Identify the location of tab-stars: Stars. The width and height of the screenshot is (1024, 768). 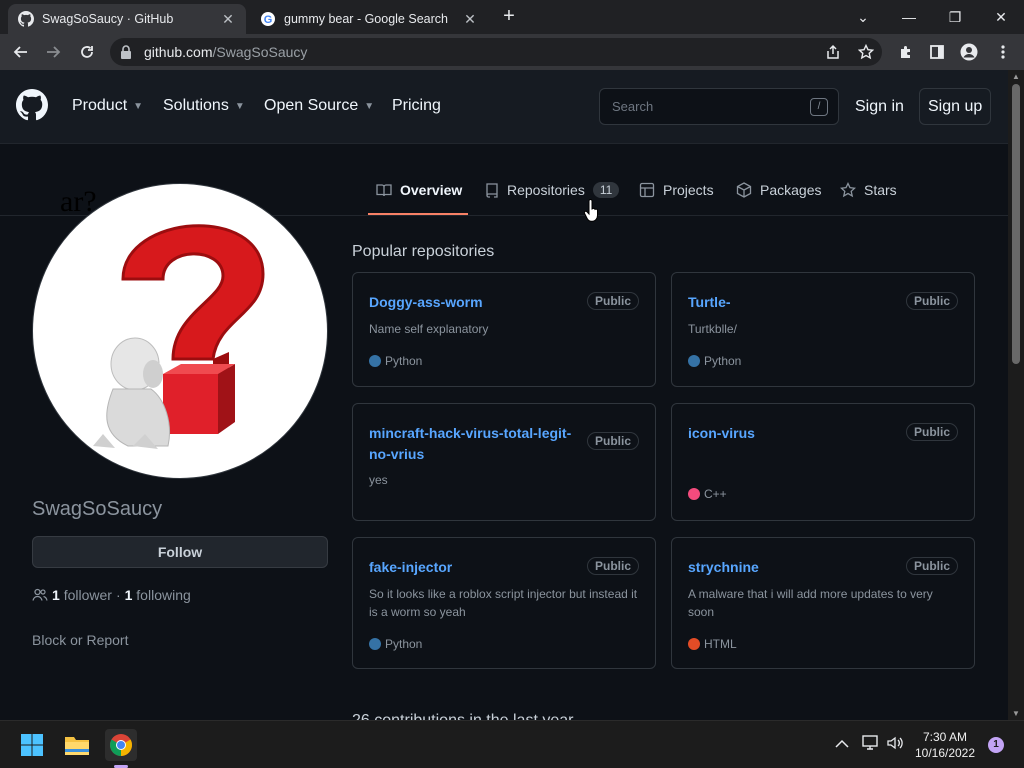
(868, 190).